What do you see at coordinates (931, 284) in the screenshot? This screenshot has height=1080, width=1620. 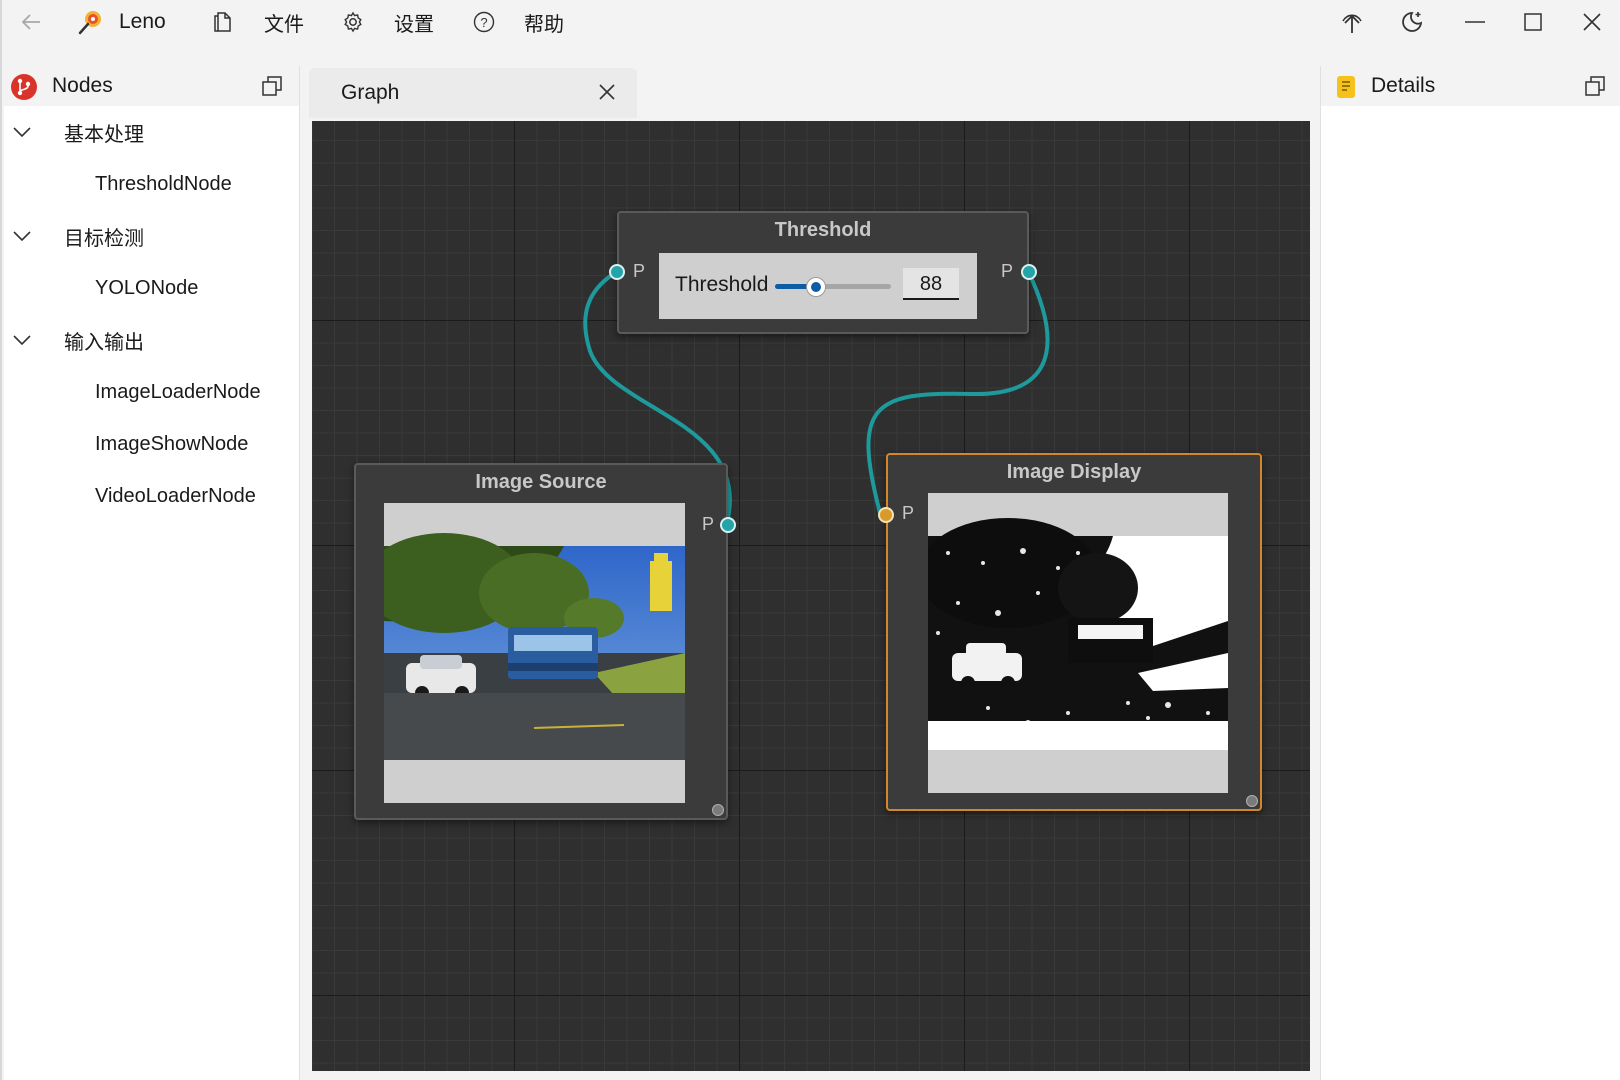 I see `threshold-value-input: 88` at bounding box center [931, 284].